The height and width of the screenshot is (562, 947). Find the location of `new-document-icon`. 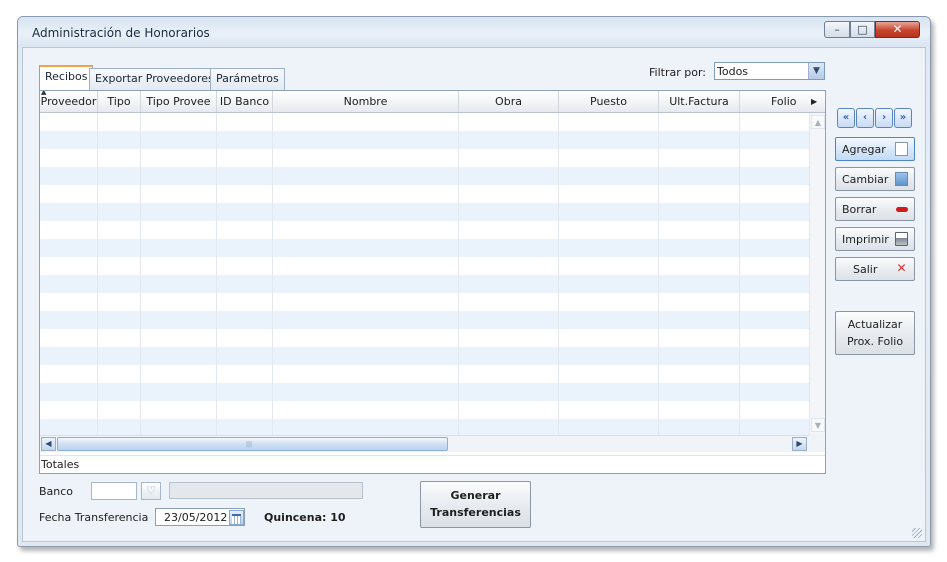

new-document-icon is located at coordinates (901, 149).